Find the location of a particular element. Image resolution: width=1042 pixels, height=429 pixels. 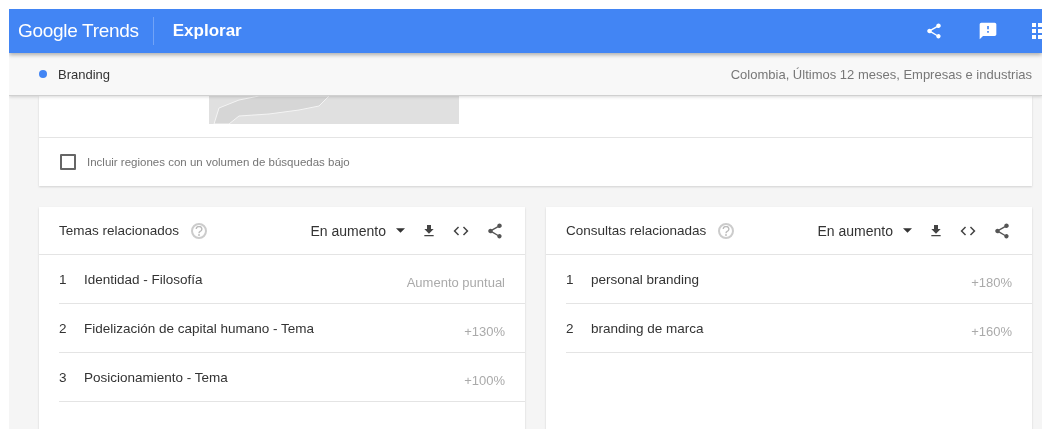

related-item-link: branding de marca is located at coordinates (781, 328).